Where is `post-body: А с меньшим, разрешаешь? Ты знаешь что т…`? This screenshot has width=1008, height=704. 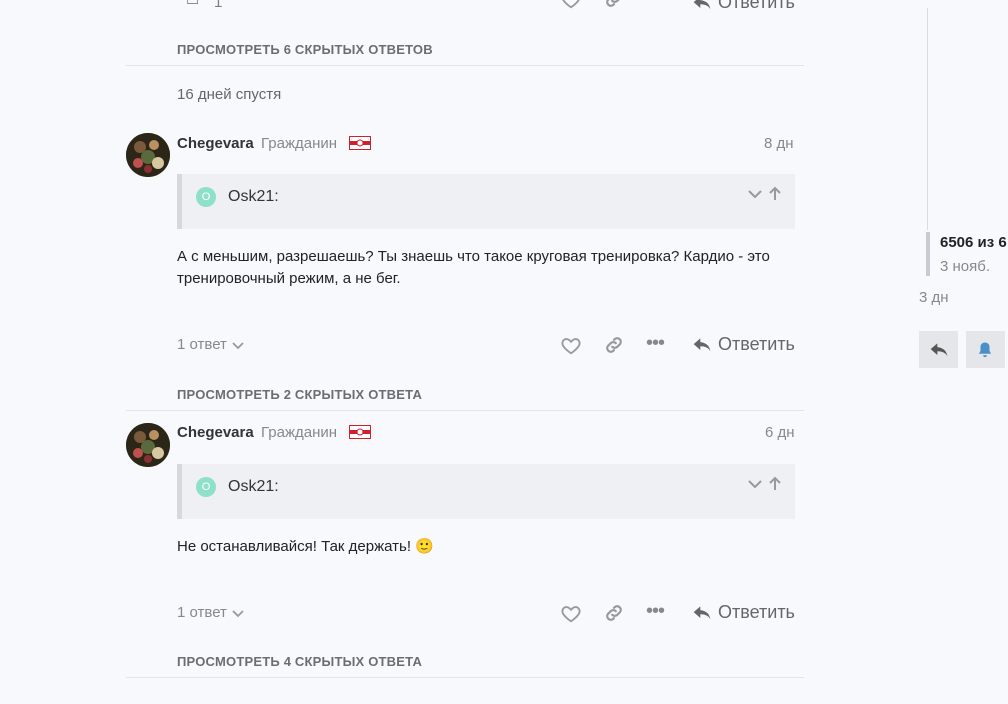
post-body: А с меньшим, разрешаешь? Ты знаешь что т… is located at coordinates (473, 267).